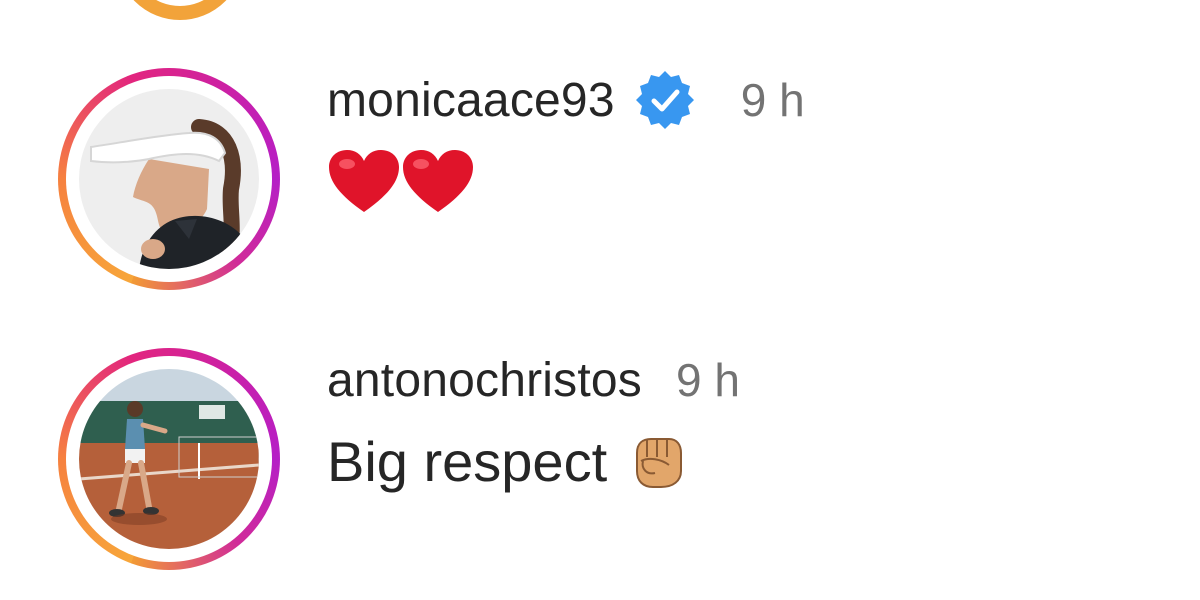 Image resolution: width=1200 pixels, height=600 pixels. I want to click on username: monicaace93, so click(471, 100).